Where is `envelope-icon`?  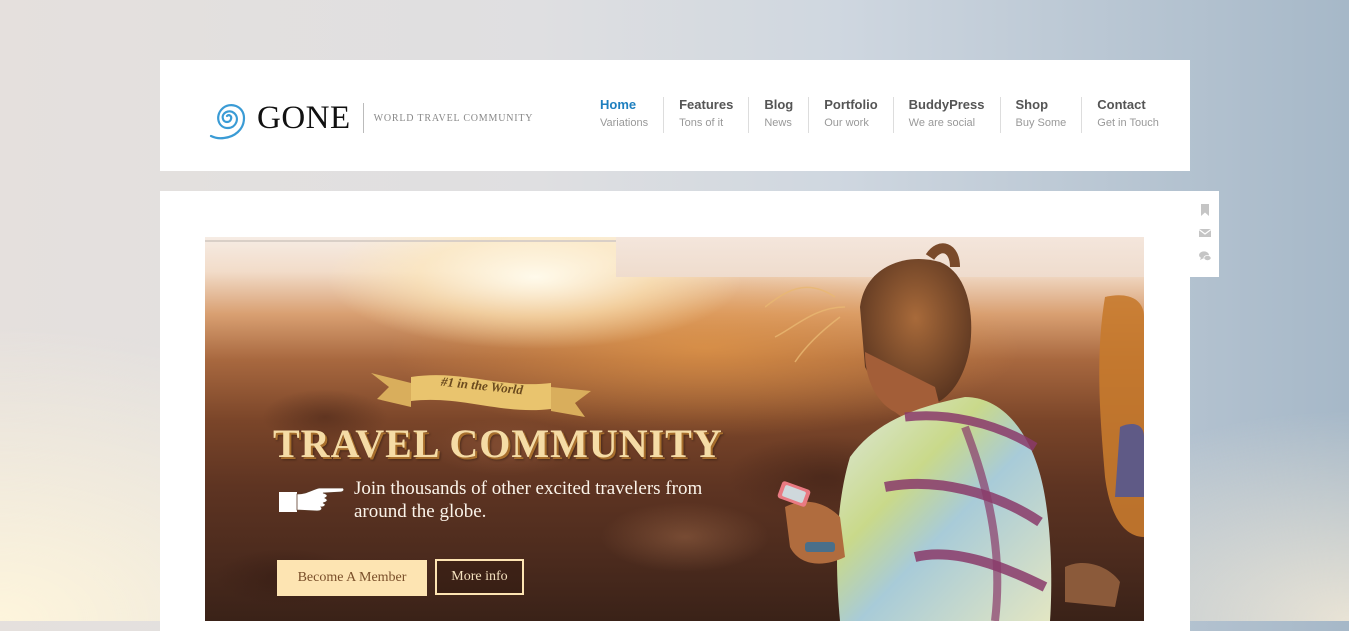
envelope-icon is located at coordinates (1205, 233).